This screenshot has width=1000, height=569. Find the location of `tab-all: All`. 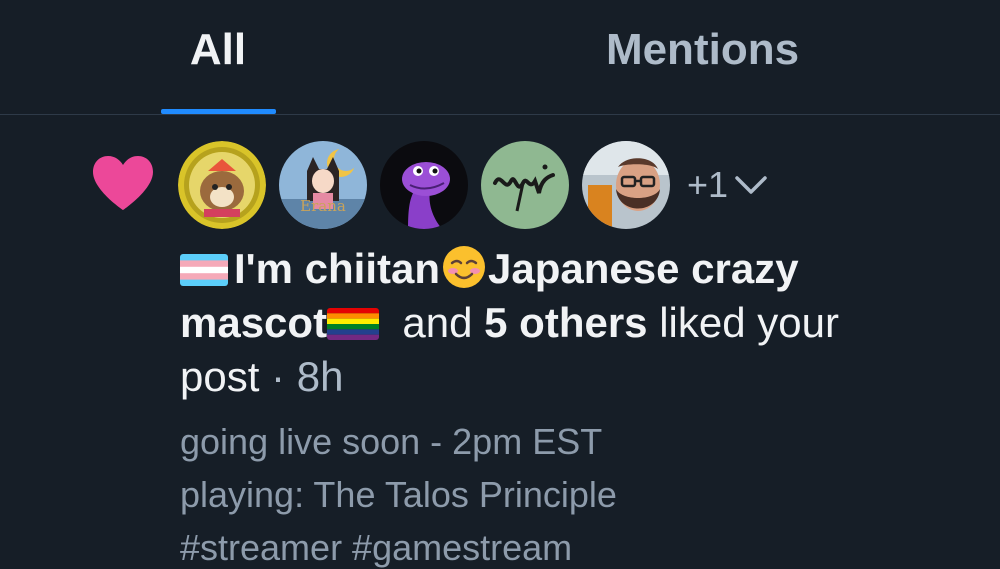

tab-all: All is located at coordinates (218, 50).